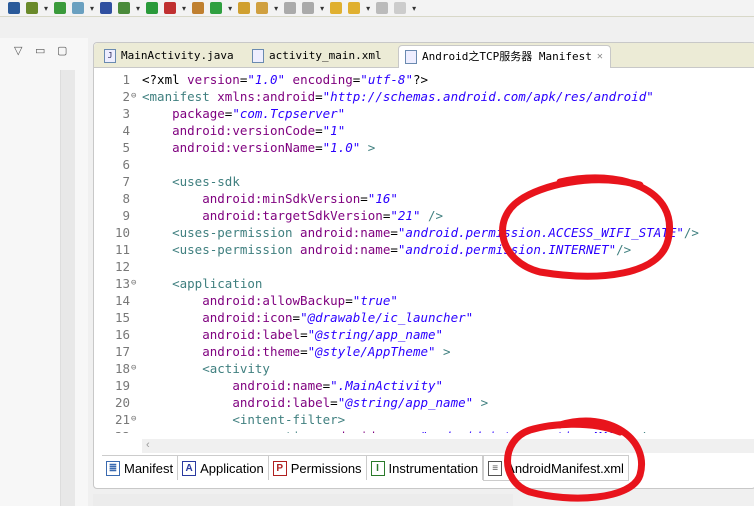 The image size is (754, 506). Describe the element at coordinates (124, 8) in the screenshot. I see `debug-icon` at that location.